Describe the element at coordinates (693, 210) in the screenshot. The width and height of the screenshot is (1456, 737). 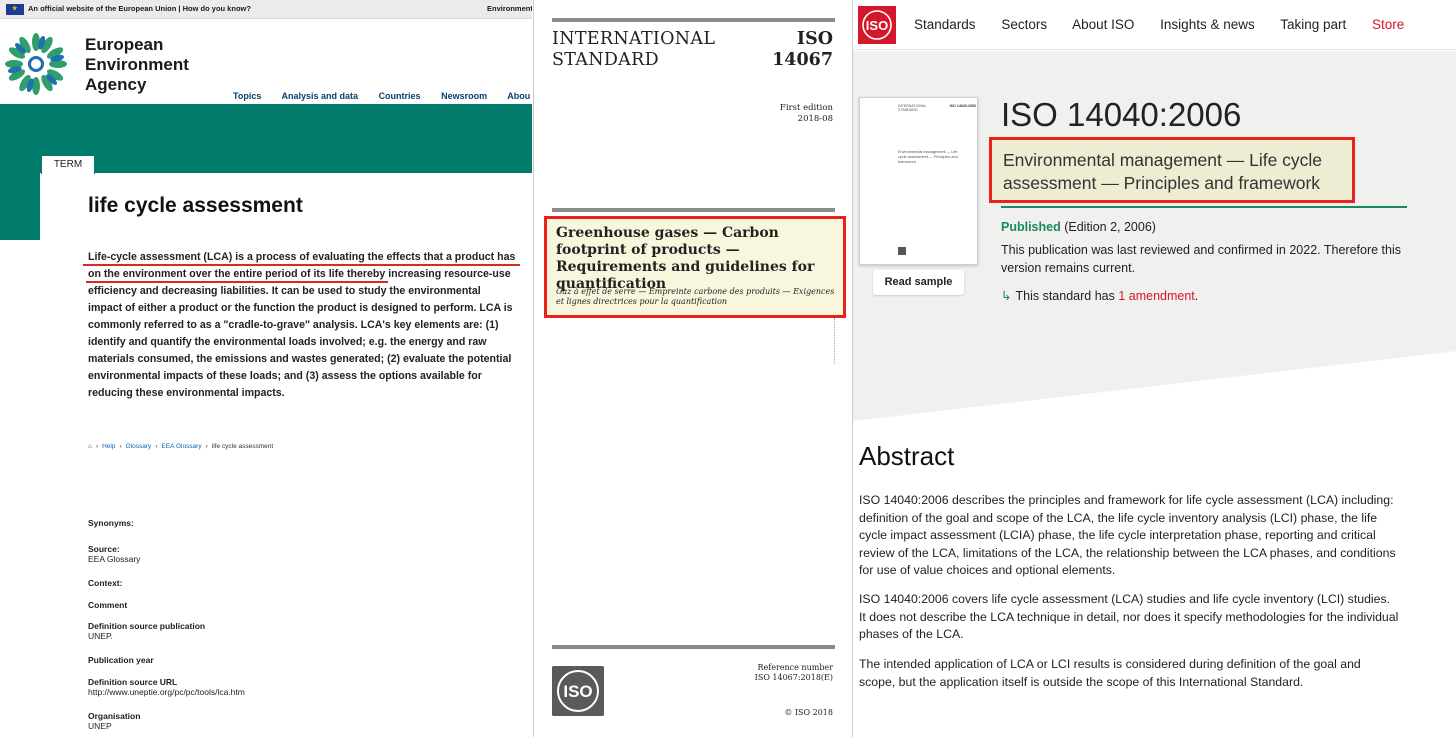
I see `title-rule` at that location.